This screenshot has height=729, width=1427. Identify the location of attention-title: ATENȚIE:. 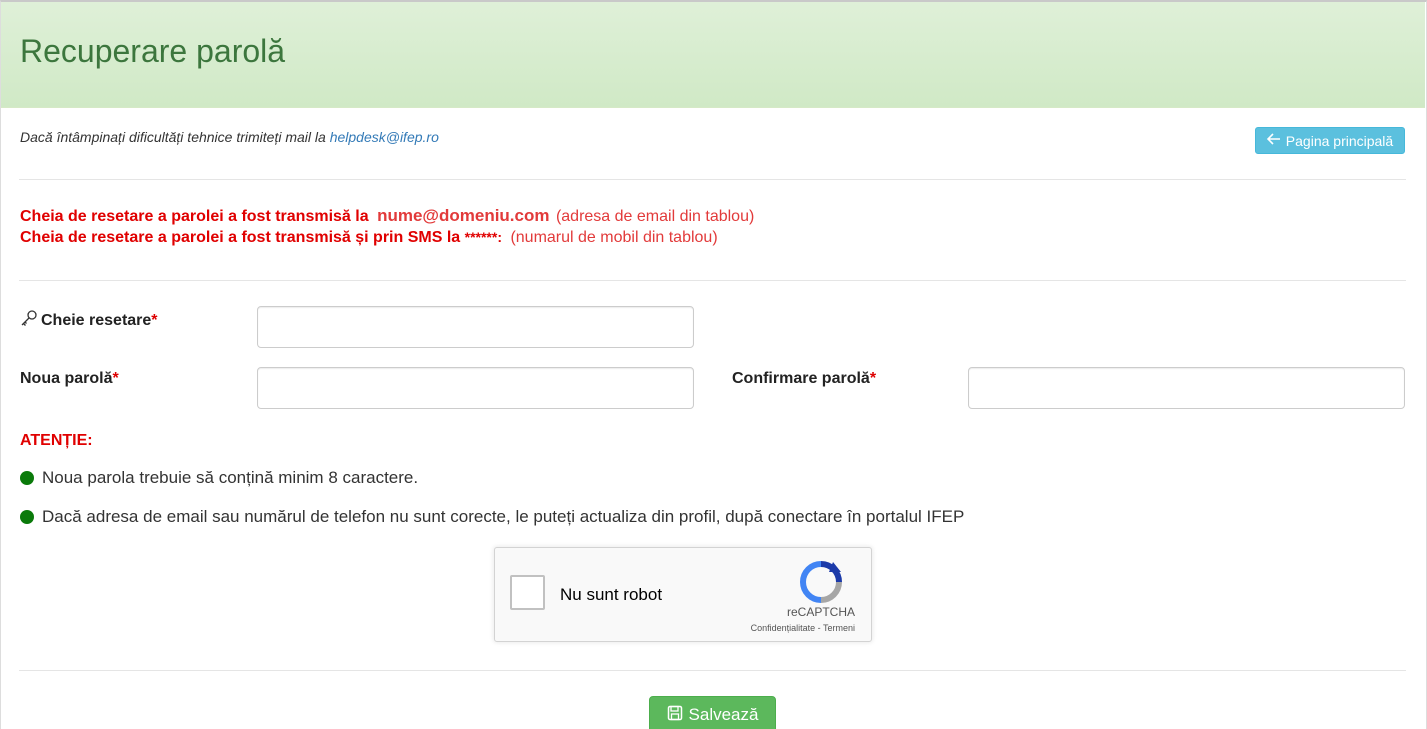
(56, 440).